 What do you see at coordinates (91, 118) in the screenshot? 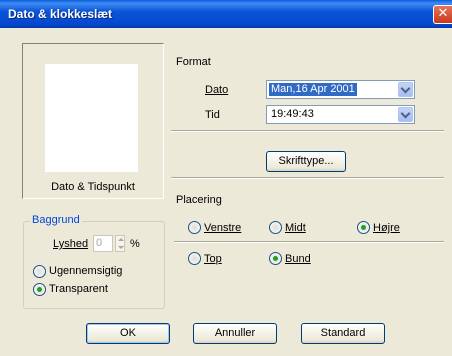
I see `preview-page` at bounding box center [91, 118].